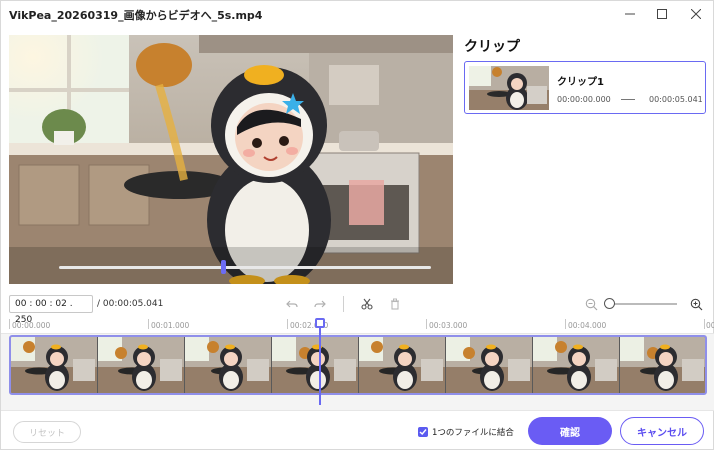 Image resolution: width=714 pixels, height=450 pixels. What do you see at coordinates (587, 325) in the screenshot?
I see `ruler-label-4: 00:04.000` at bounding box center [587, 325].